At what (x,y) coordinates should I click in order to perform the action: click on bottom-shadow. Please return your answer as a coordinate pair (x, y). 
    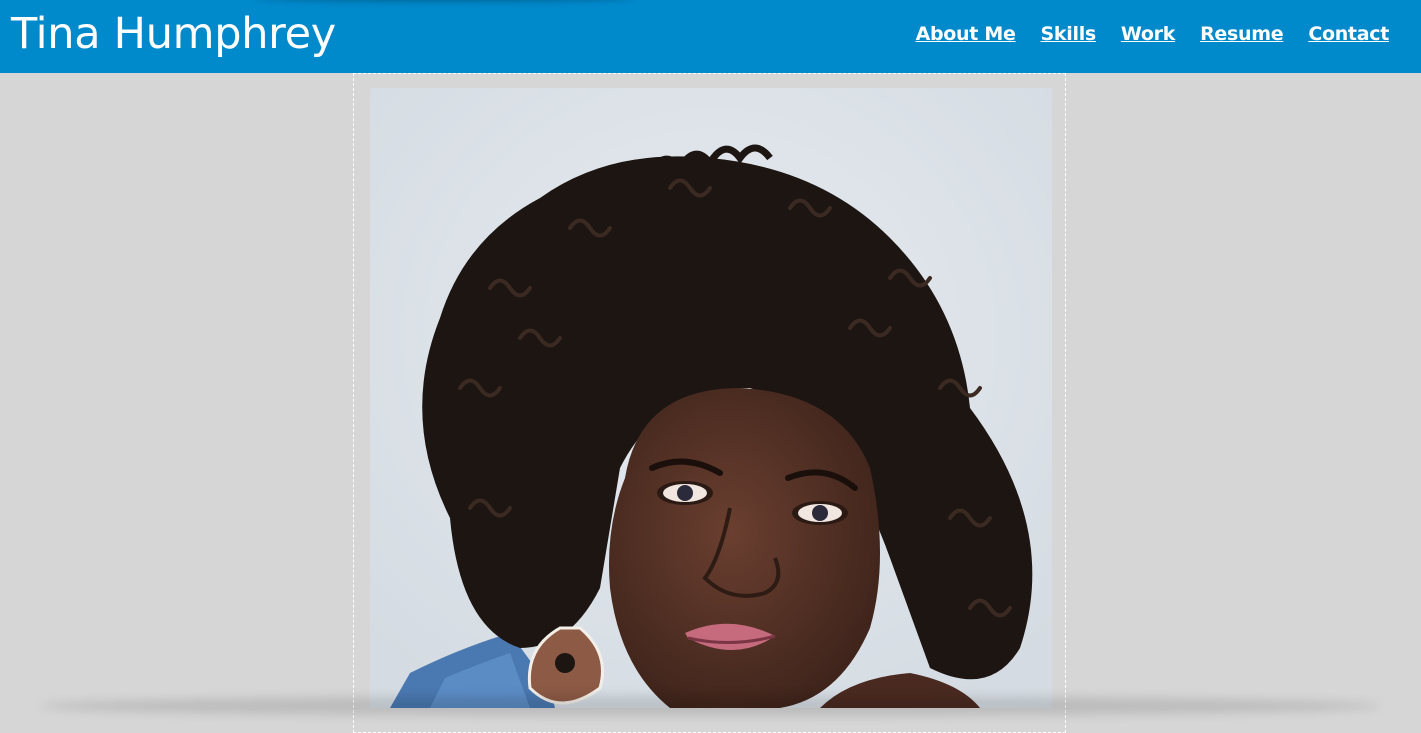
    Looking at the image, I should click on (710, 706).